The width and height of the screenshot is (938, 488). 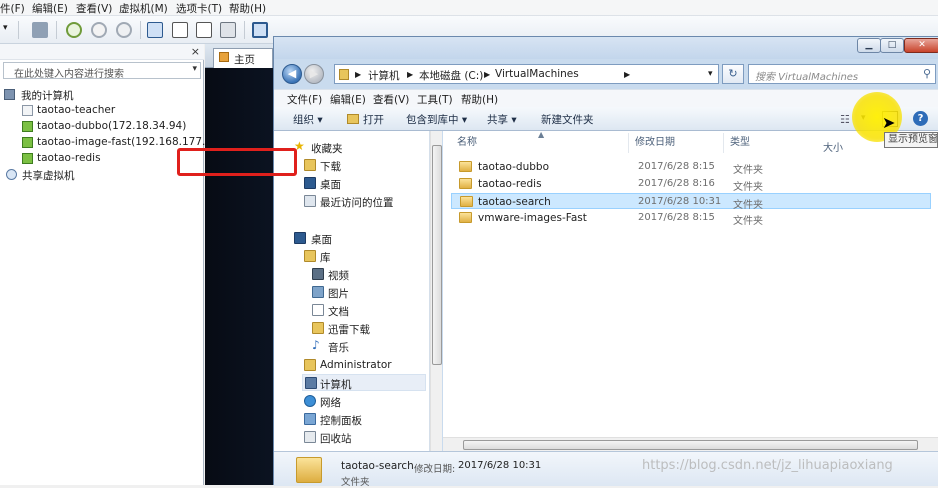 I want to click on file-list-scrollbar, so click(x=690, y=444).